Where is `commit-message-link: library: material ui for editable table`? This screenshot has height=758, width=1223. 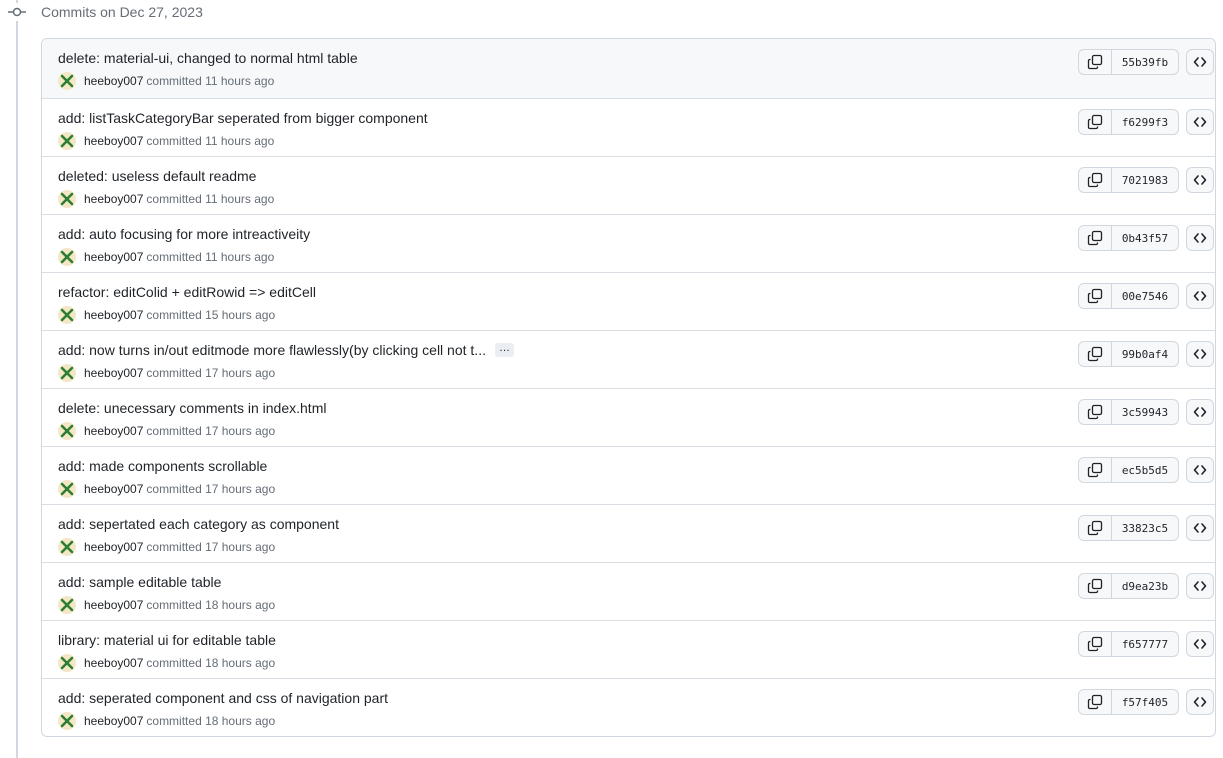 commit-message-link: library: material ui for editable table is located at coordinates (167, 640).